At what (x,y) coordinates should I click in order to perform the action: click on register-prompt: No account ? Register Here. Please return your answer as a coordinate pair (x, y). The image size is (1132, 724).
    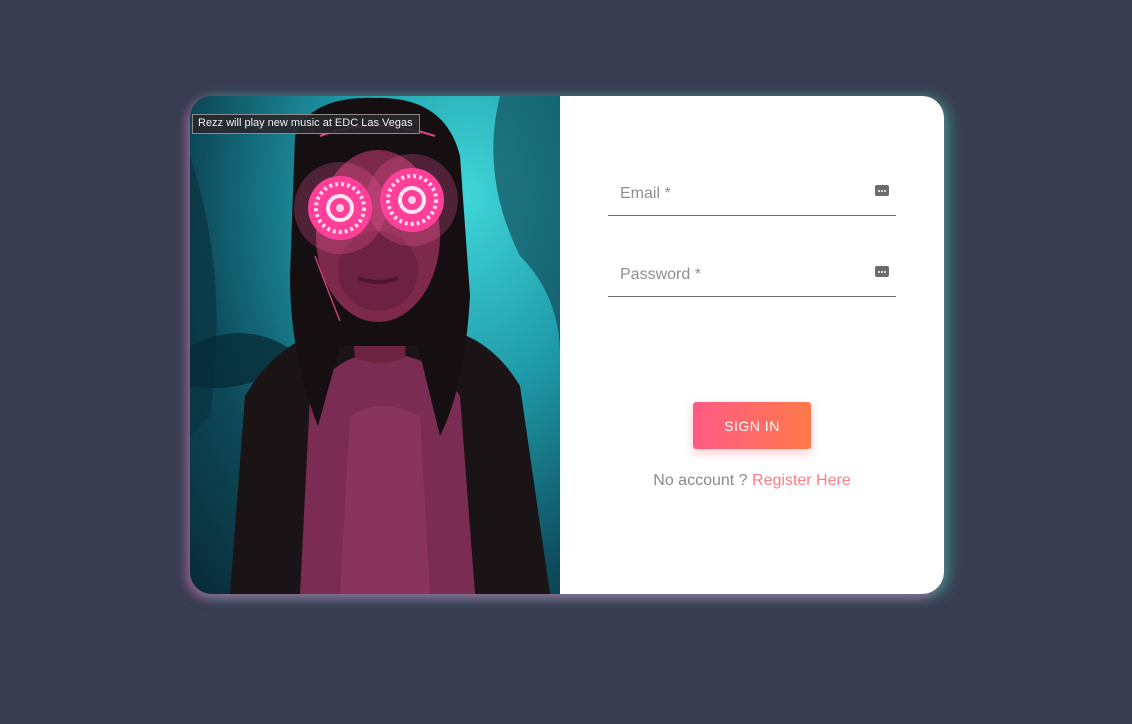
    Looking at the image, I should click on (752, 481).